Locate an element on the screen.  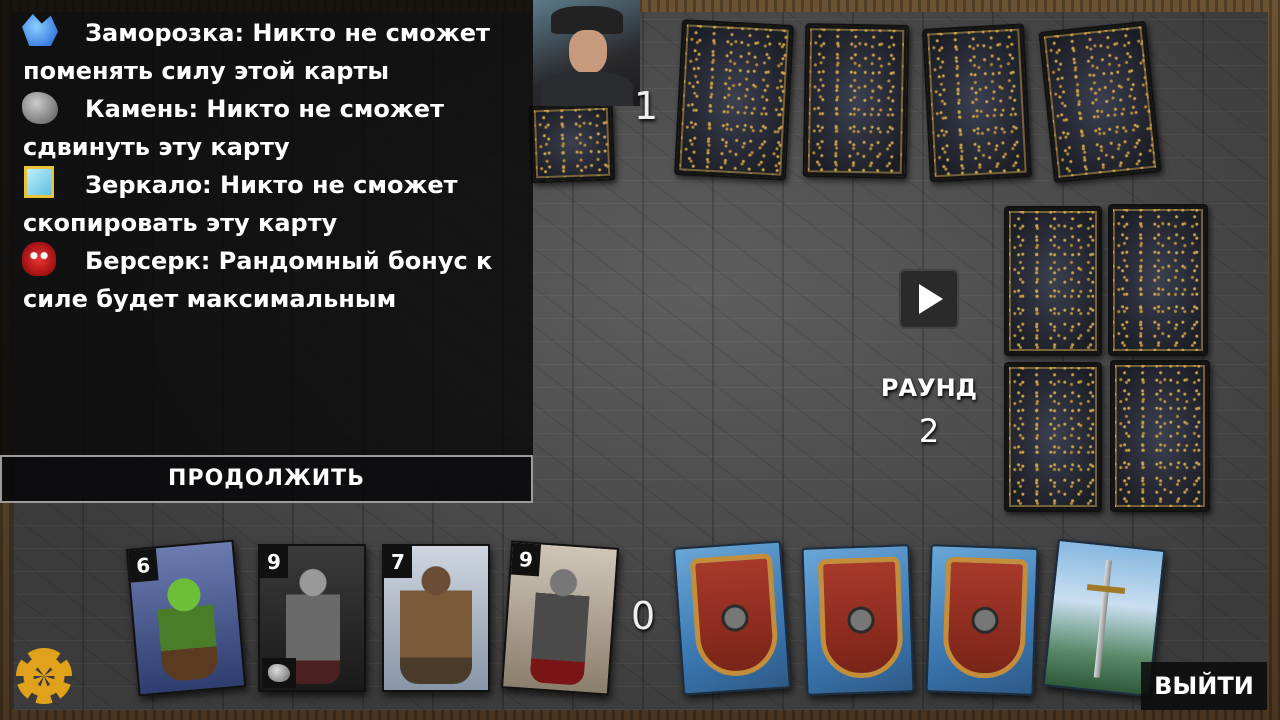
hand-card-werewolf: 7 is located at coordinates (436, 618).